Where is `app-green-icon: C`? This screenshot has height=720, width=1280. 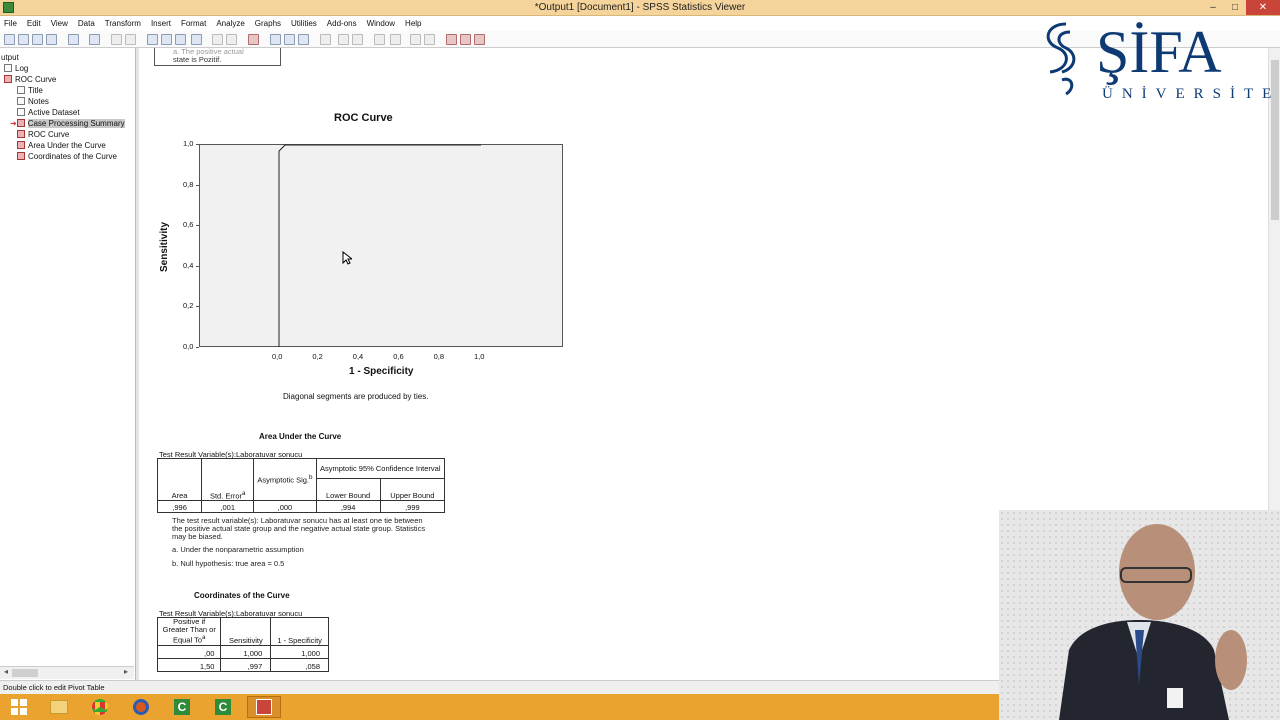 app-green-icon: C is located at coordinates (182, 707).